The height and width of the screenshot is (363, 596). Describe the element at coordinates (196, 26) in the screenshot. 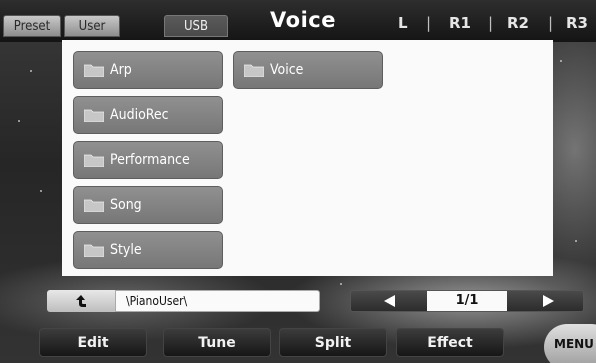

I see `tab-usb: USB` at that location.